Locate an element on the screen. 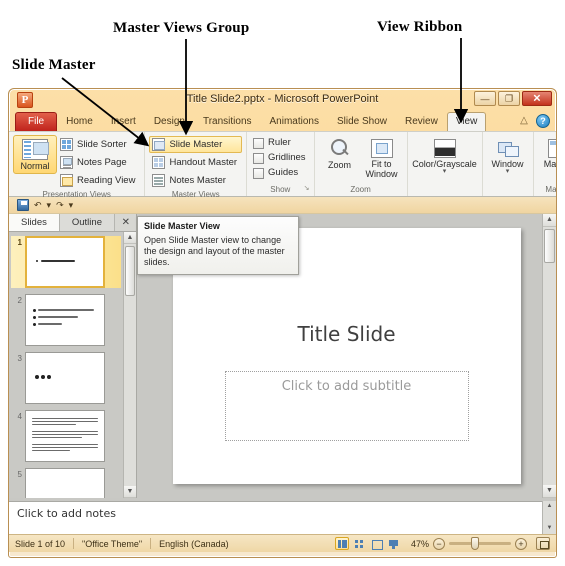  gridlines-checkbox-row: Gridlines is located at coordinates (280, 158).